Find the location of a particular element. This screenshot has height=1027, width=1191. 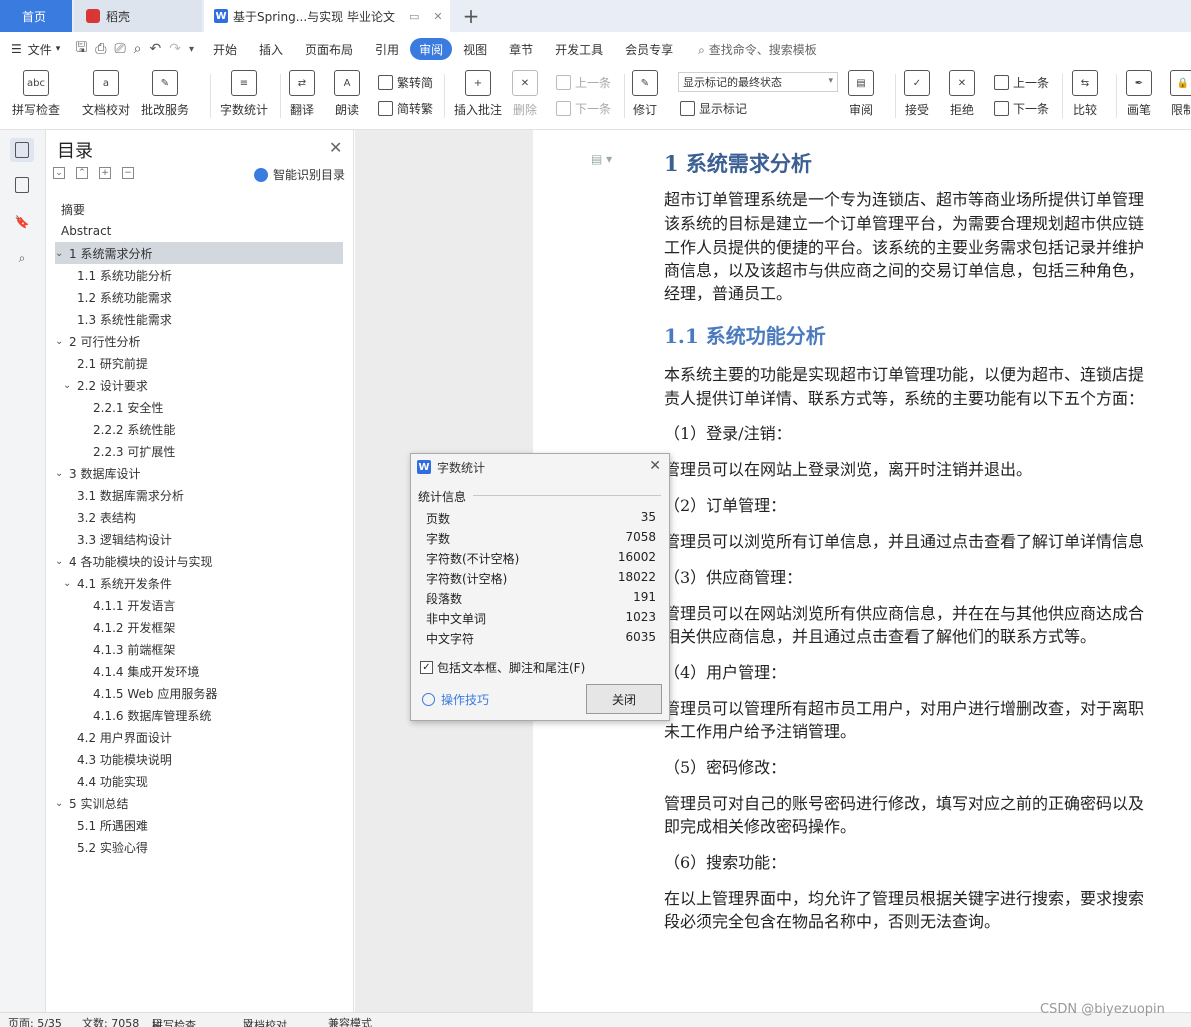

prev-comment-button: 上一条 is located at coordinates (583, 82).